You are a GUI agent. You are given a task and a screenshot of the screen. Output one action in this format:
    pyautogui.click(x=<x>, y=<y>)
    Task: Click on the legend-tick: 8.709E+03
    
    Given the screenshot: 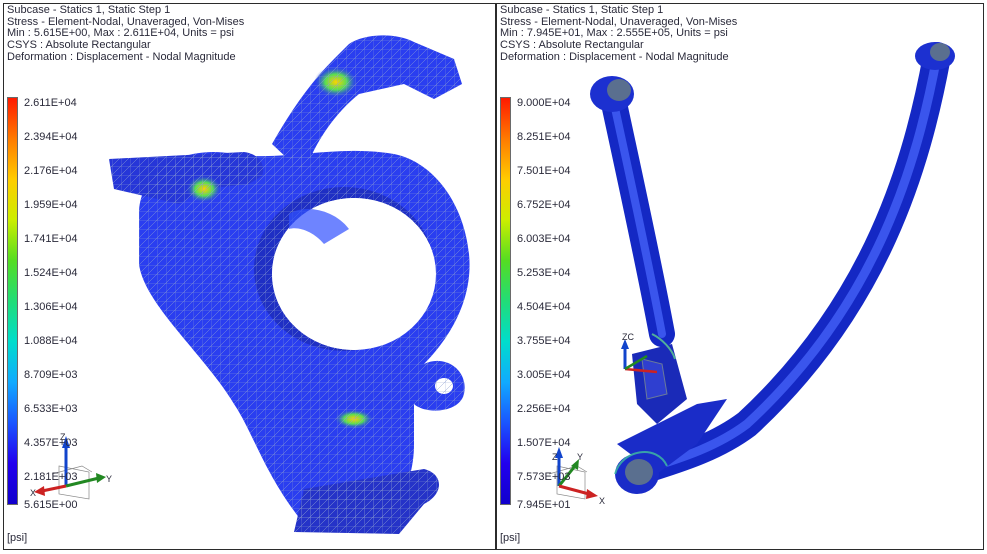 What is the action you would take?
    pyautogui.click(x=51, y=375)
    